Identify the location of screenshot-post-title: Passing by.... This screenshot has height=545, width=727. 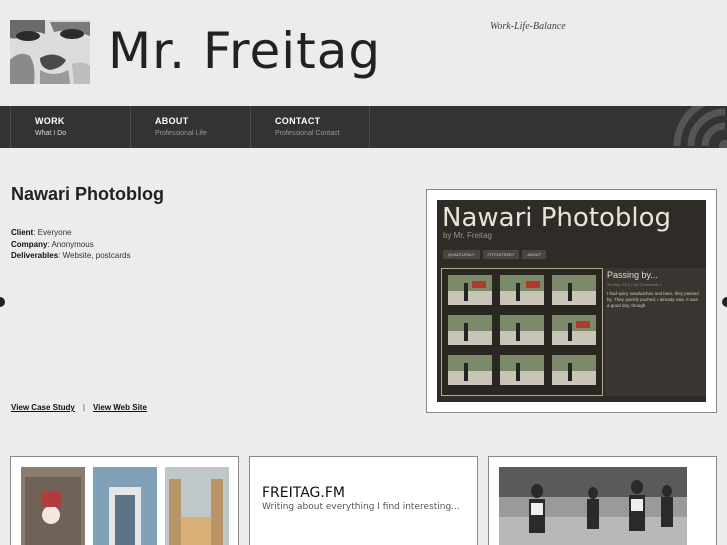
(632, 275).